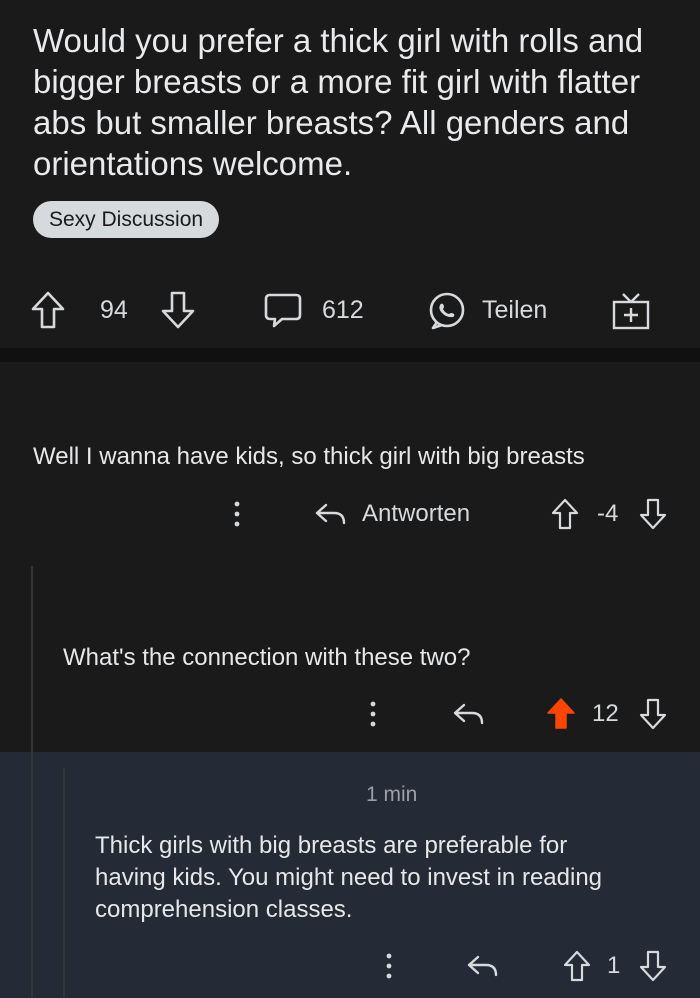  I want to click on comment-1-reply-label: Antworten, so click(416, 513).